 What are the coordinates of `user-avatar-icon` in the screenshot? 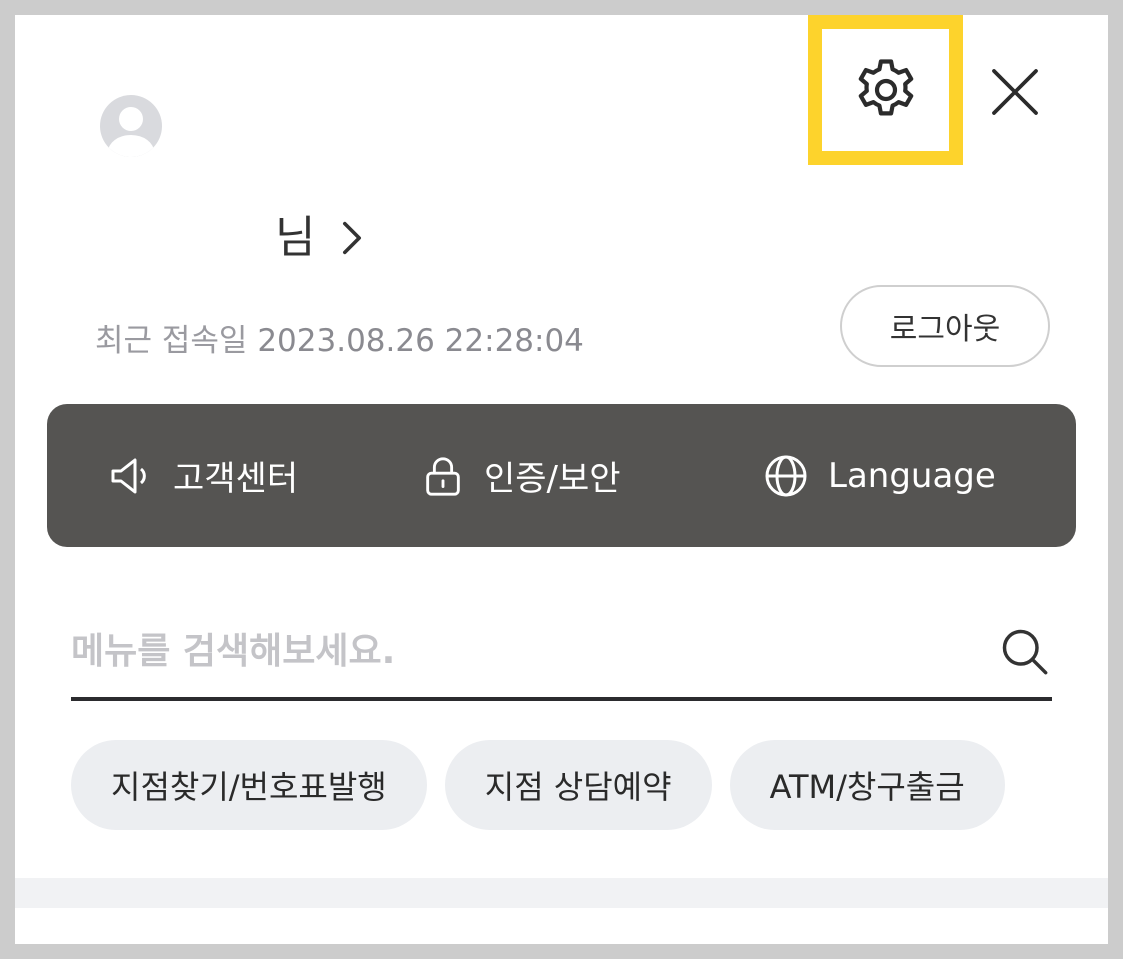 It's located at (131, 126).